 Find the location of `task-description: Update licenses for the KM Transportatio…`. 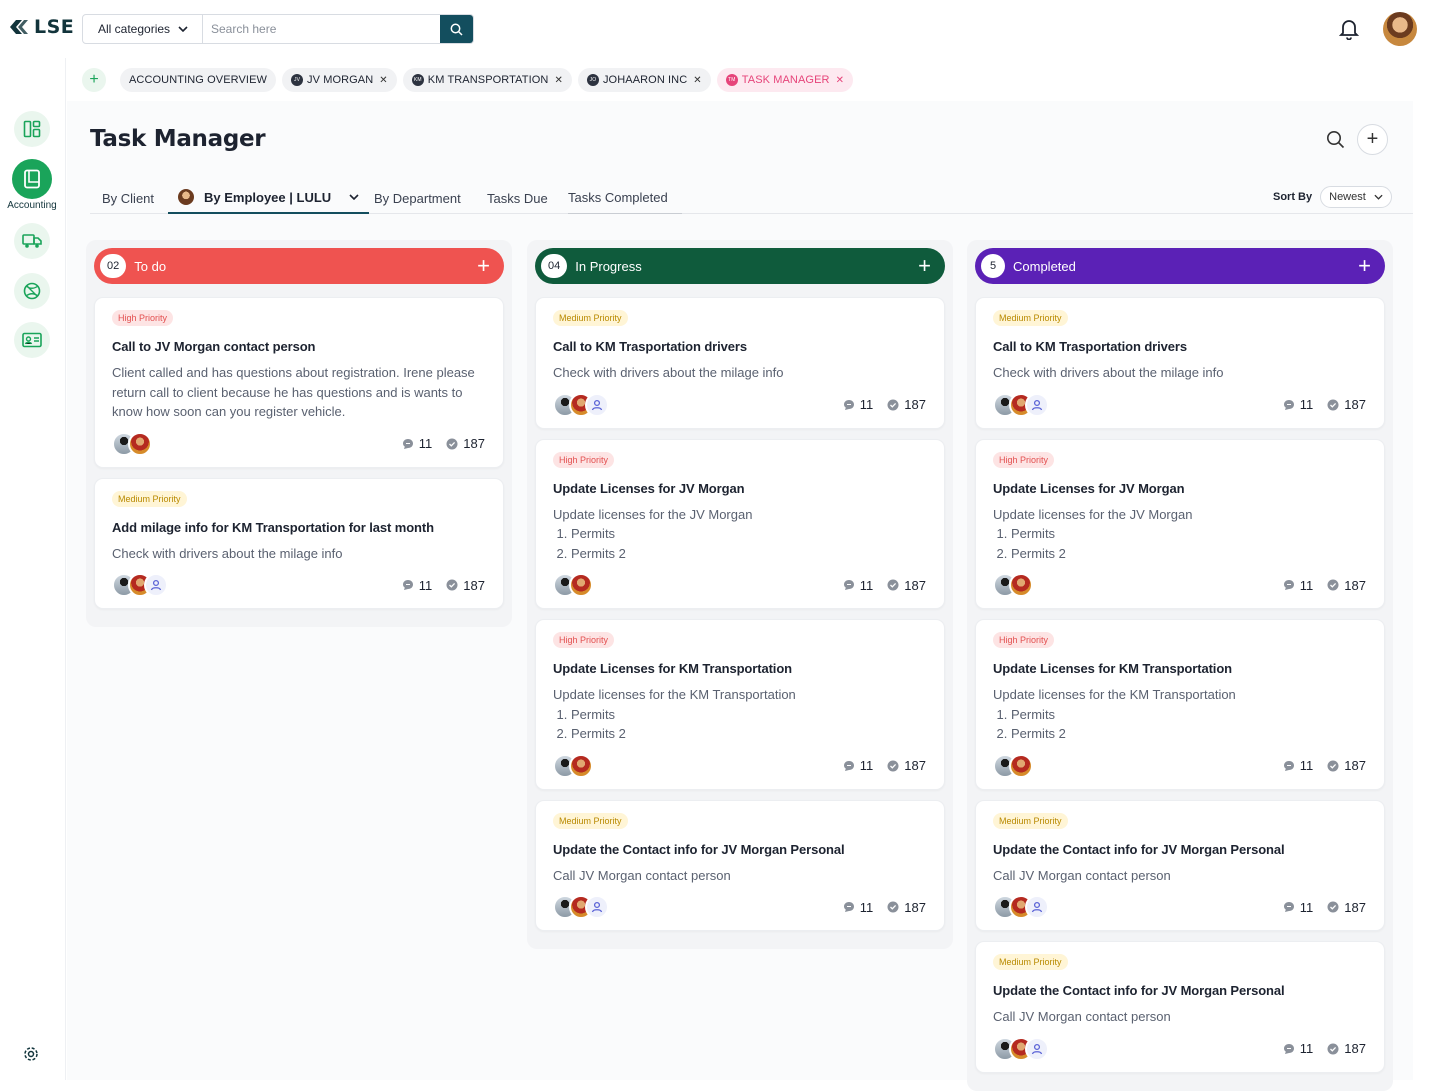

task-description: Update licenses for the KM Transportatio… is located at coordinates (1114, 694).